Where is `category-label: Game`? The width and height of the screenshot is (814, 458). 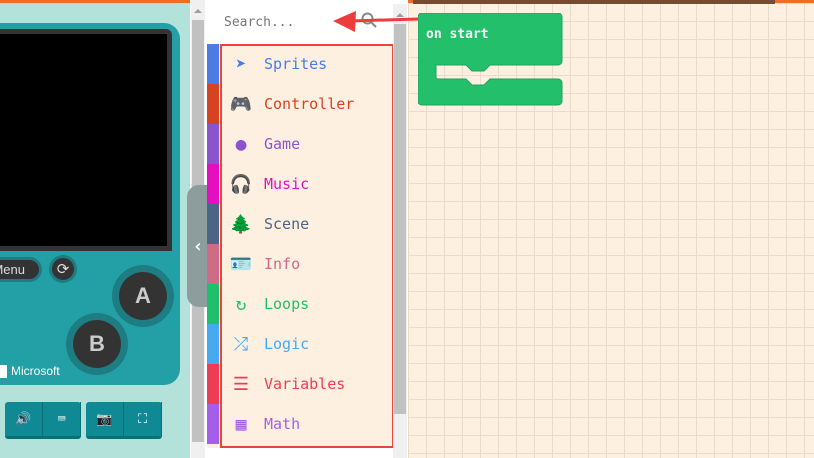
category-label: Game is located at coordinates (282, 144).